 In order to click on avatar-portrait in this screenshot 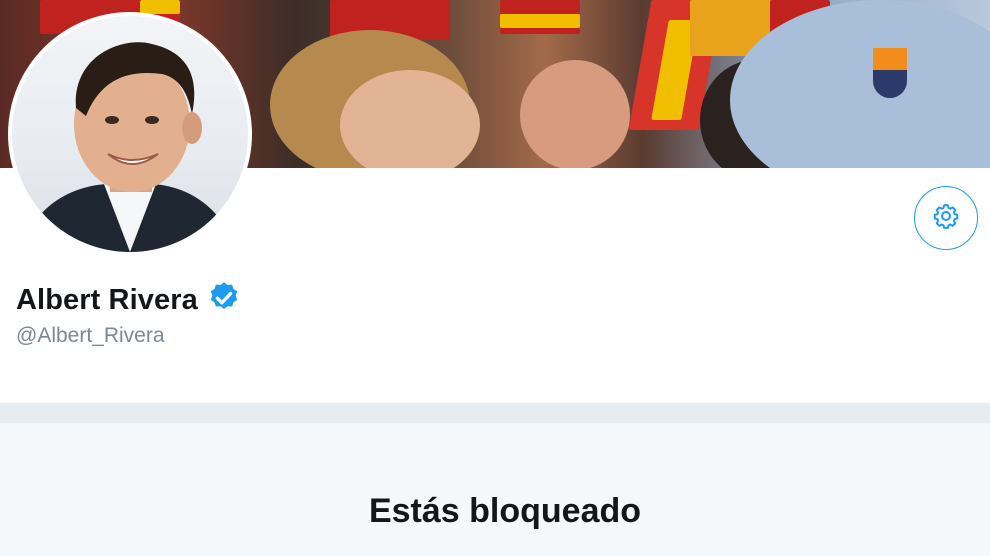, I will do `click(129, 147)`.